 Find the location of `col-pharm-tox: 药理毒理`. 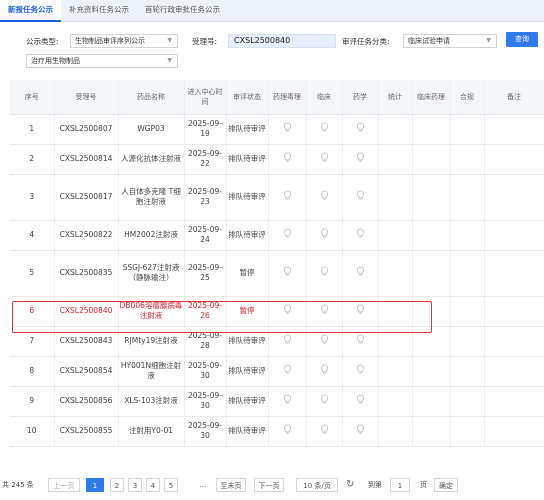

col-pharm-tox: 药理毒理 is located at coordinates (287, 97).